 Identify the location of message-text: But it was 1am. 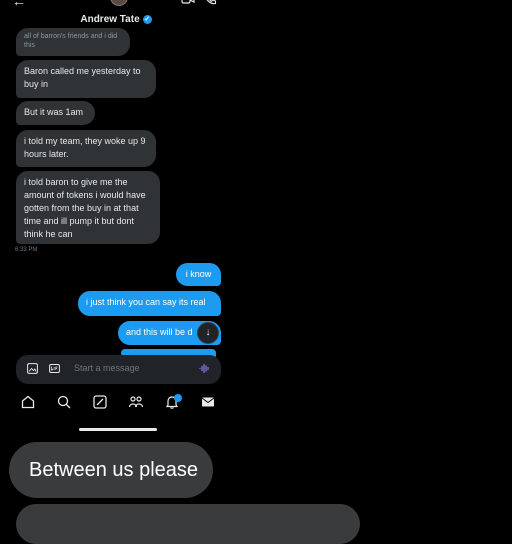
(54, 112).